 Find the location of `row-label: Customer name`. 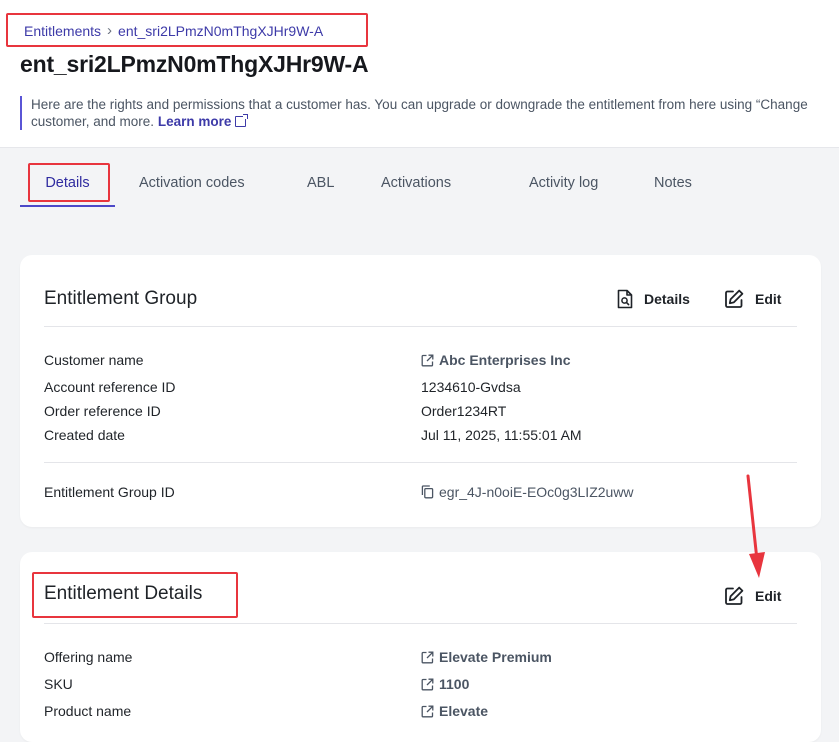

row-label: Customer name is located at coordinates (94, 360).